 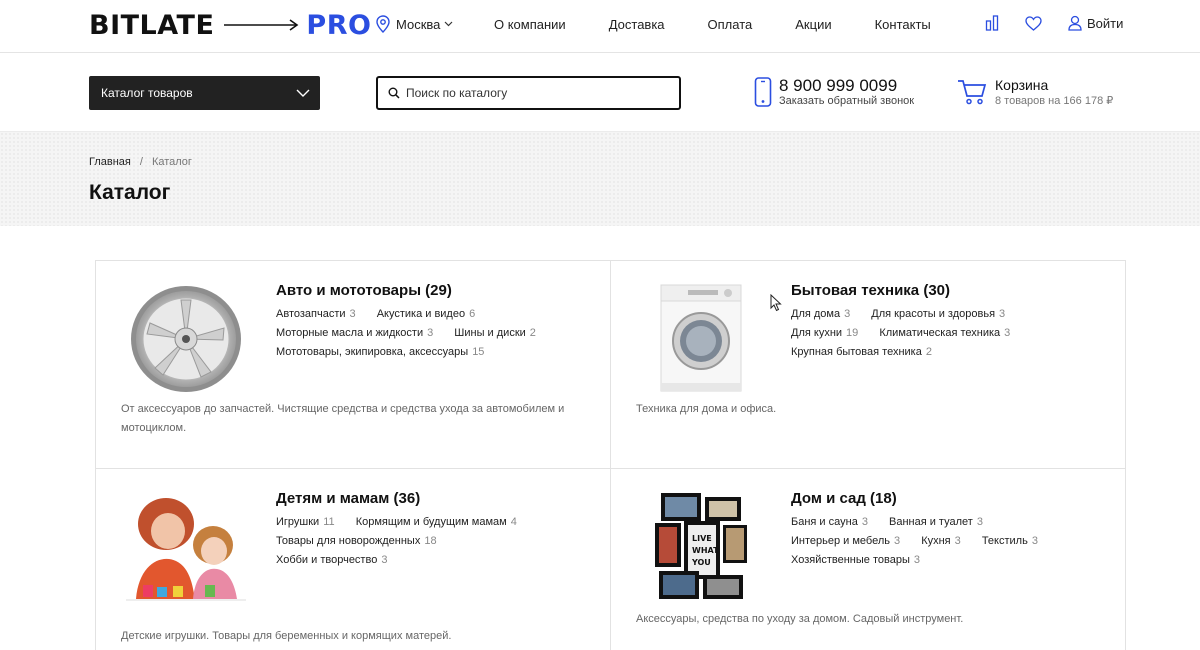 What do you see at coordinates (354, 333) in the screenshot?
I see `subcategory-link: Моторные масла и жидкости 3` at bounding box center [354, 333].